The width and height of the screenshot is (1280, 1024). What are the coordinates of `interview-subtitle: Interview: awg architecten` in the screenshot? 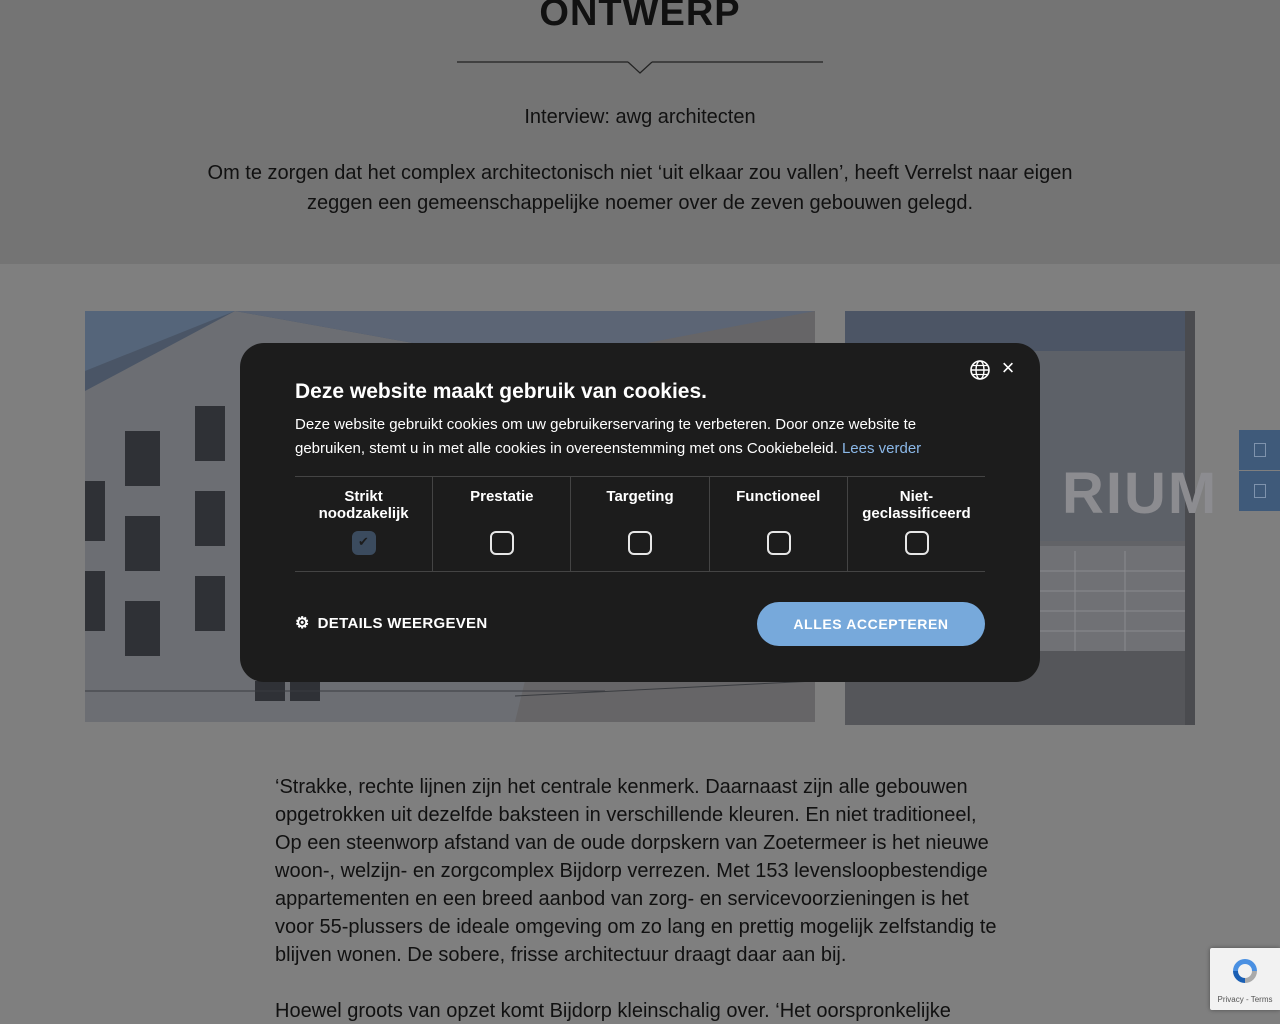 It's located at (640, 117).